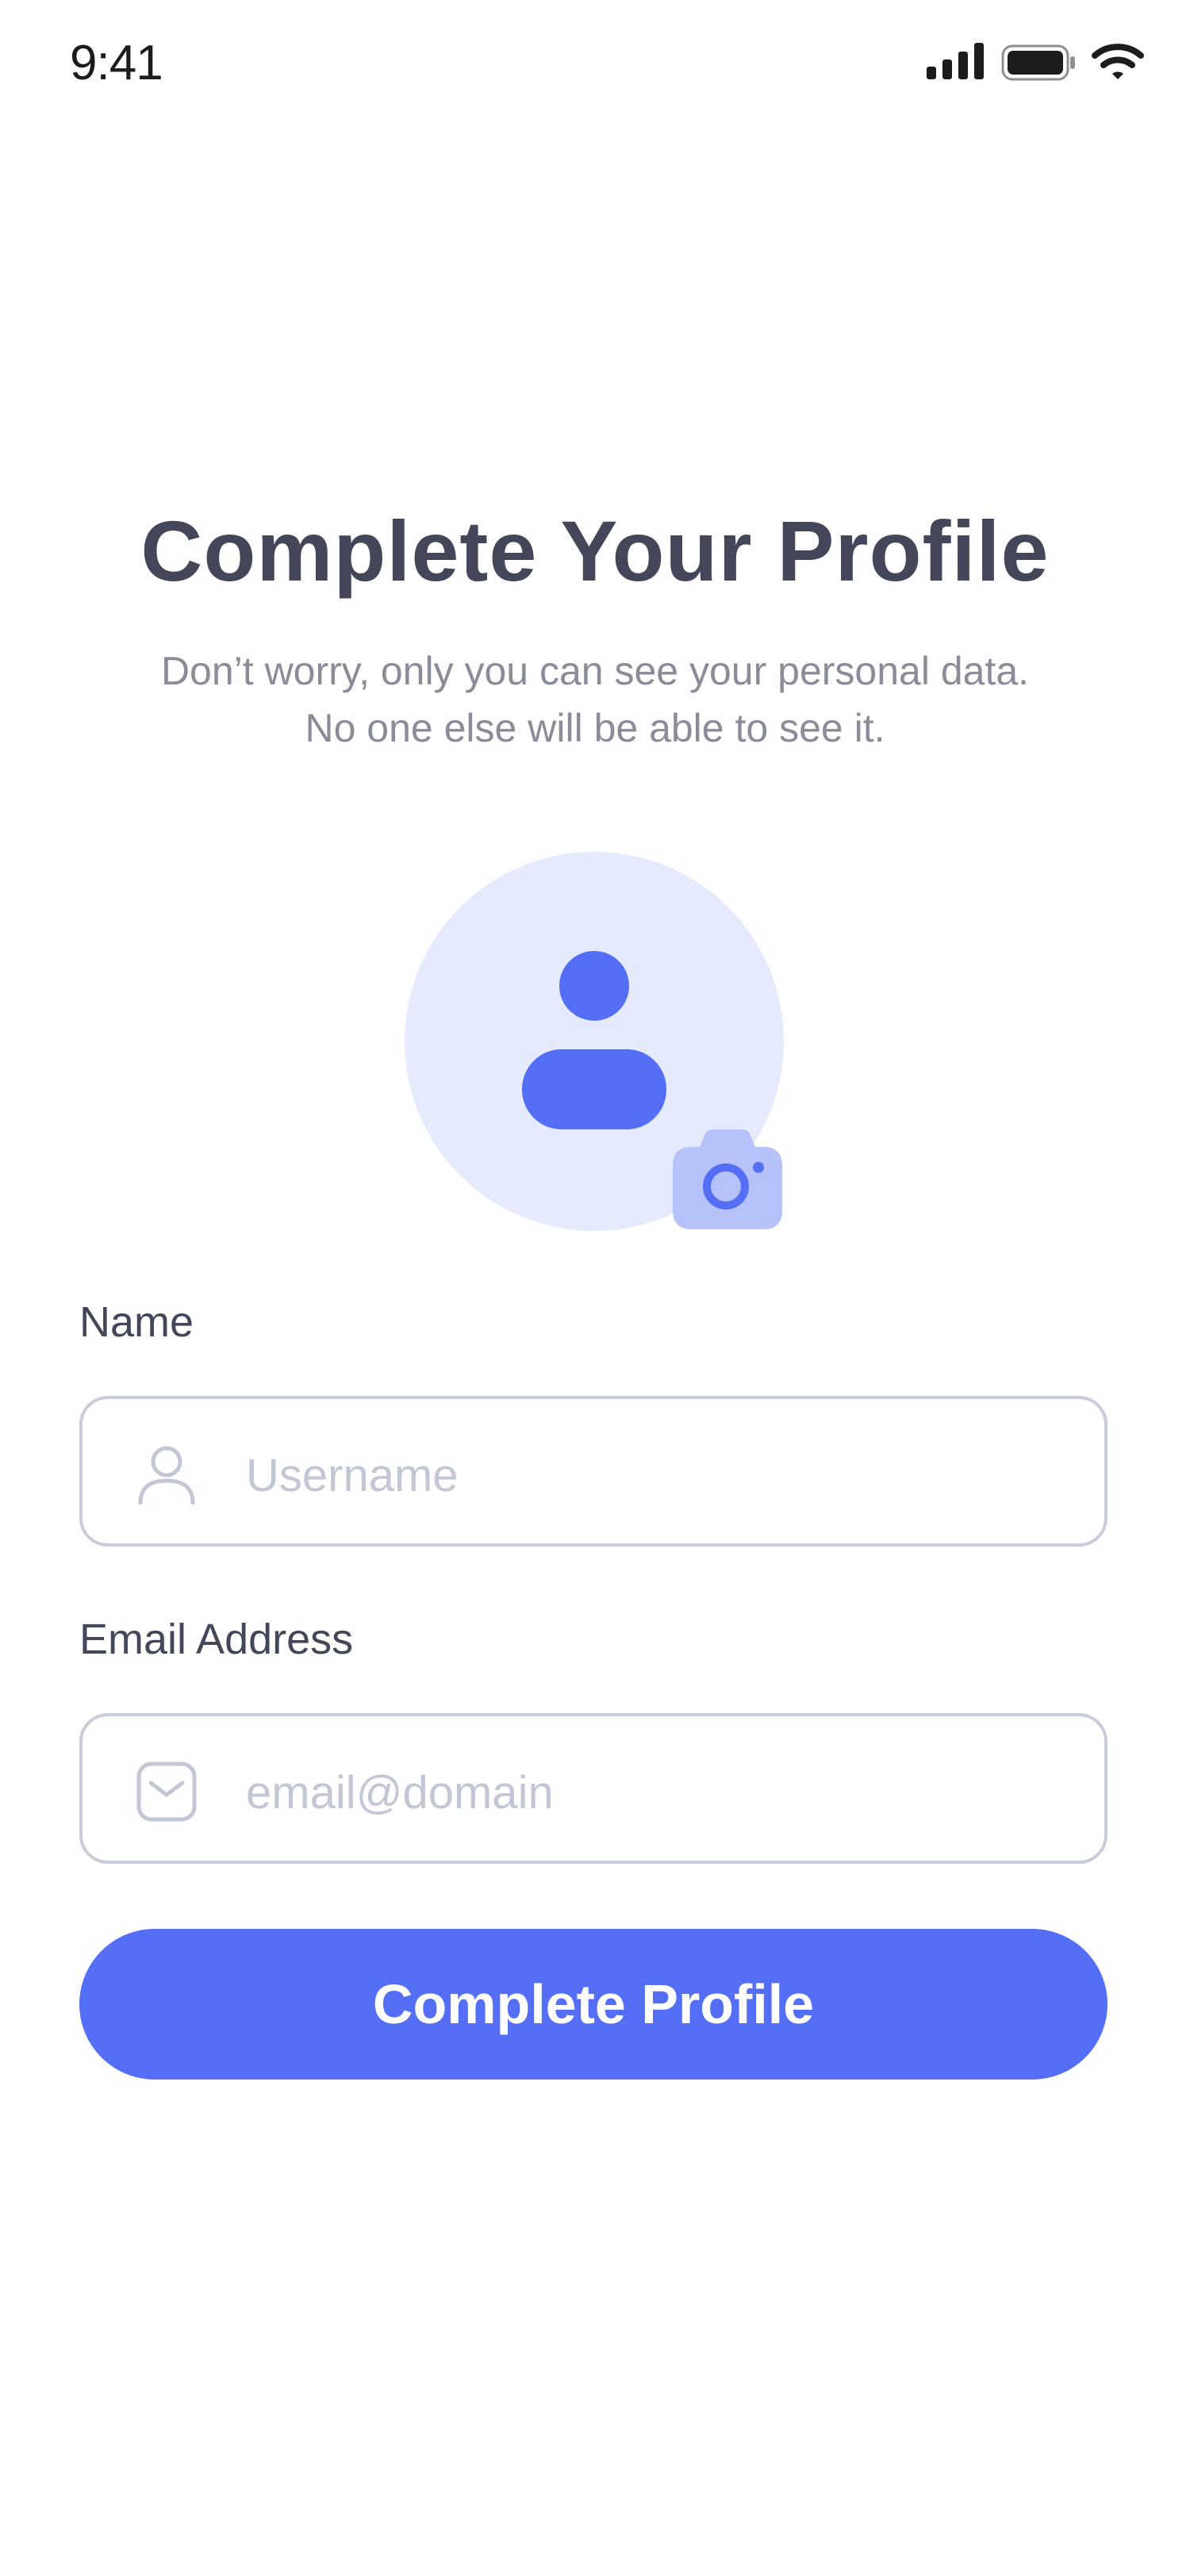  What do you see at coordinates (727, 1179) in the screenshot?
I see `camera-icon` at bounding box center [727, 1179].